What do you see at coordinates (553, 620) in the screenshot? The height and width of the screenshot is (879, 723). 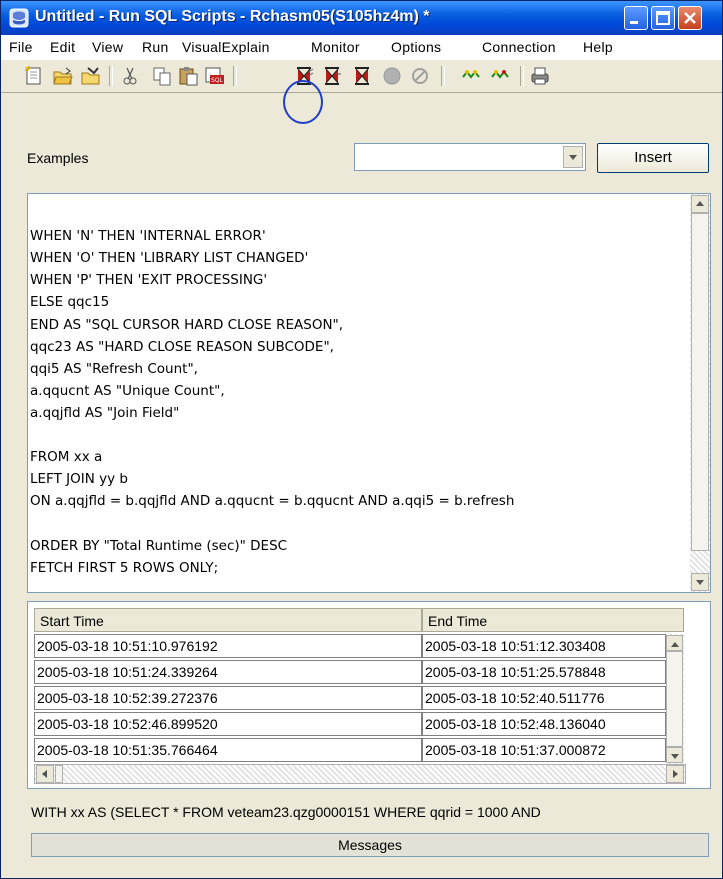 I see `column-header-end-time: End Time` at bounding box center [553, 620].